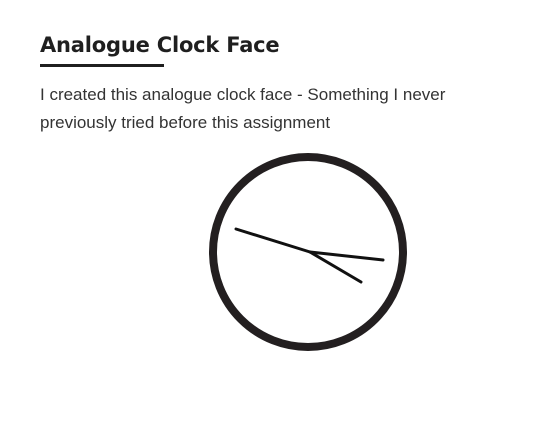 Image resolution: width=555 pixels, height=426 pixels. What do you see at coordinates (102, 65) in the screenshot?
I see `title-underline` at bounding box center [102, 65].